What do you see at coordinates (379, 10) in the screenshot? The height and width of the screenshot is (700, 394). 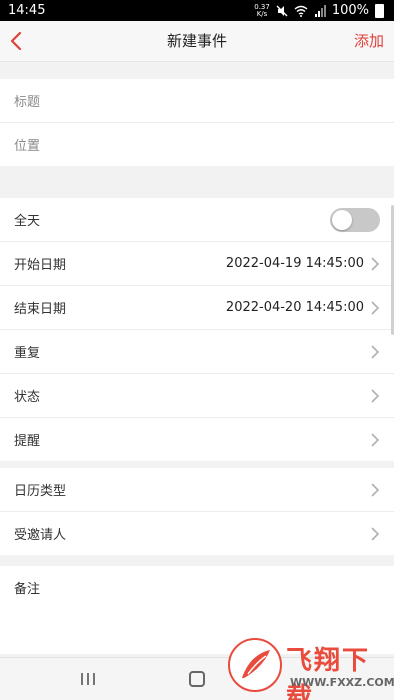 I see `battery-icon` at bounding box center [379, 10].